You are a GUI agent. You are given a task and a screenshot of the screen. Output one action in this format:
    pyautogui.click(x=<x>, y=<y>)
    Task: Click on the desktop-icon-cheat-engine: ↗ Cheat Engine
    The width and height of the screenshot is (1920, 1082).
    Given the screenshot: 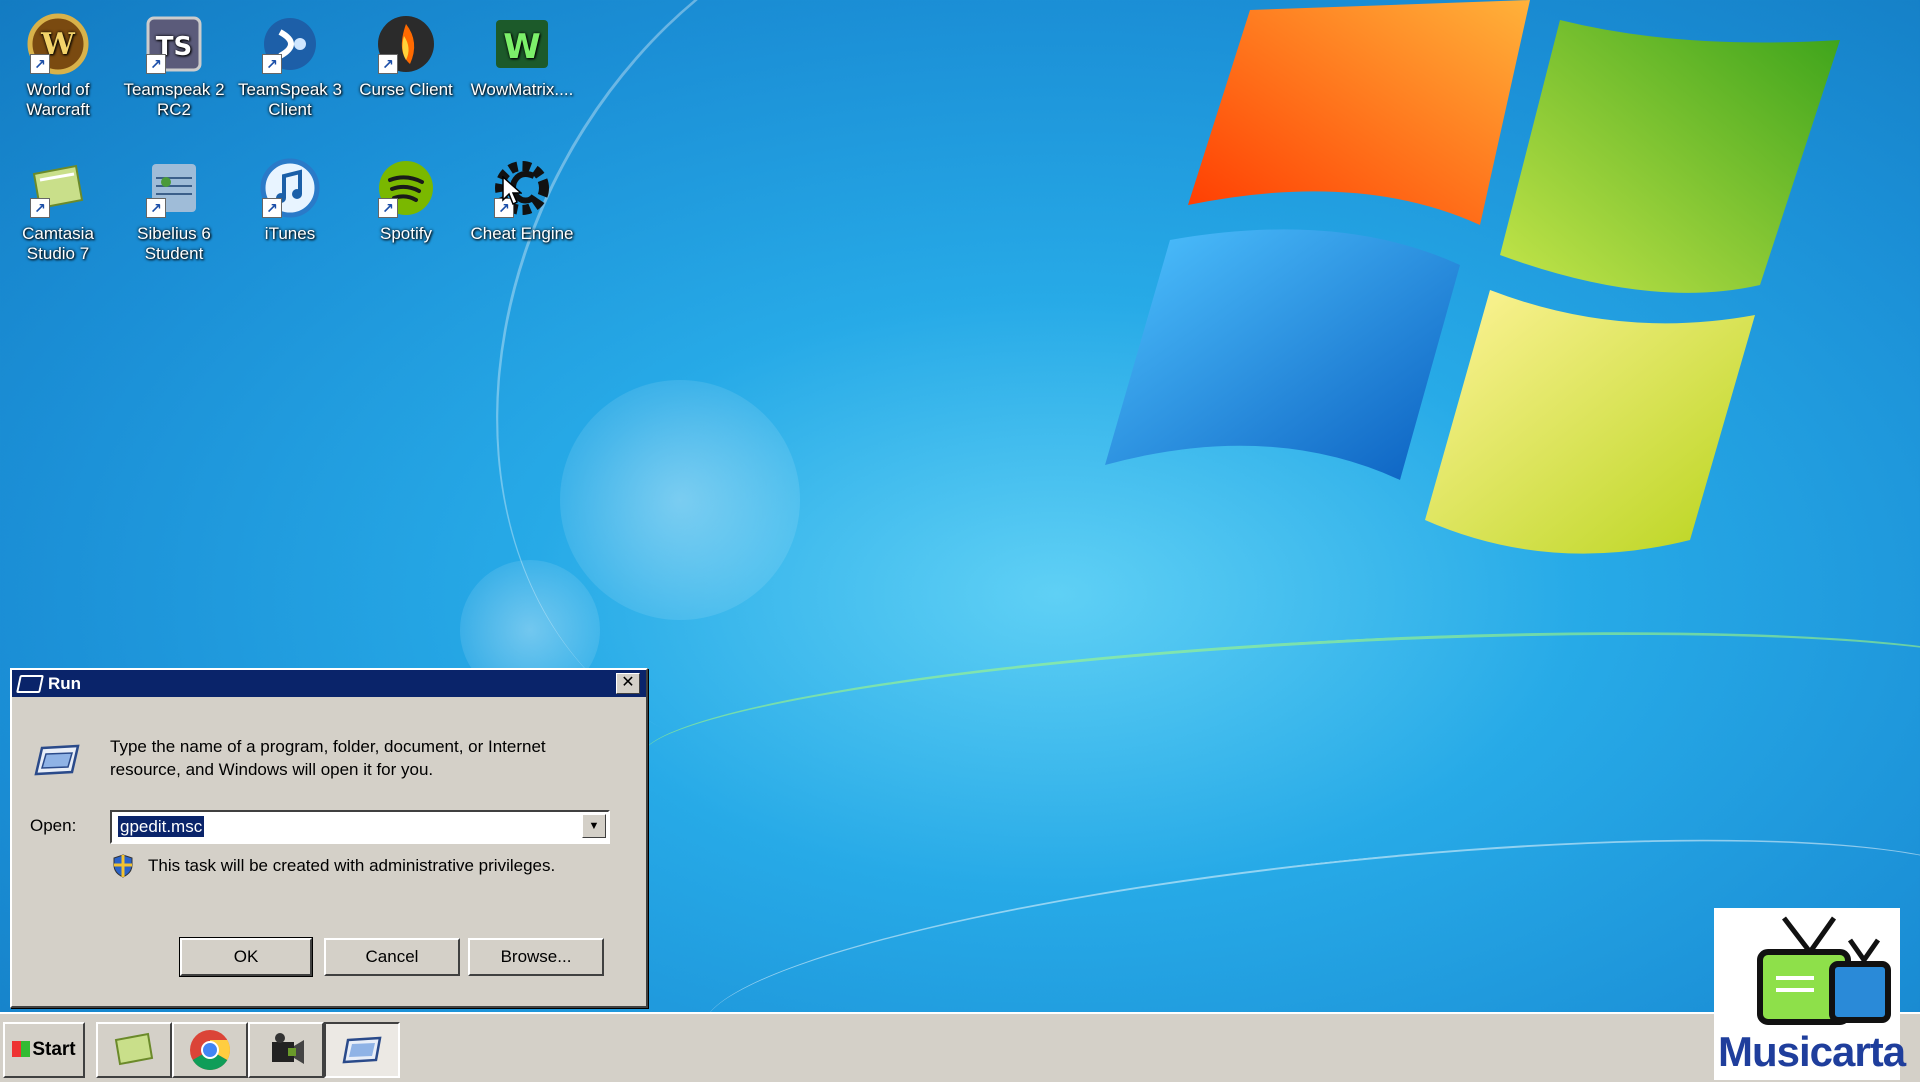 What is the action you would take?
    pyautogui.click(x=522, y=196)
    